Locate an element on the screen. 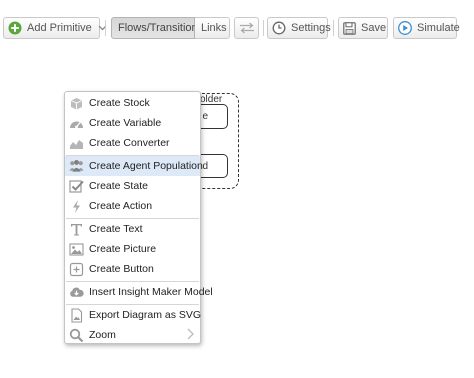 Image resolution: width=474 pixels, height=378 pixels. button-icon is located at coordinates (76, 269).